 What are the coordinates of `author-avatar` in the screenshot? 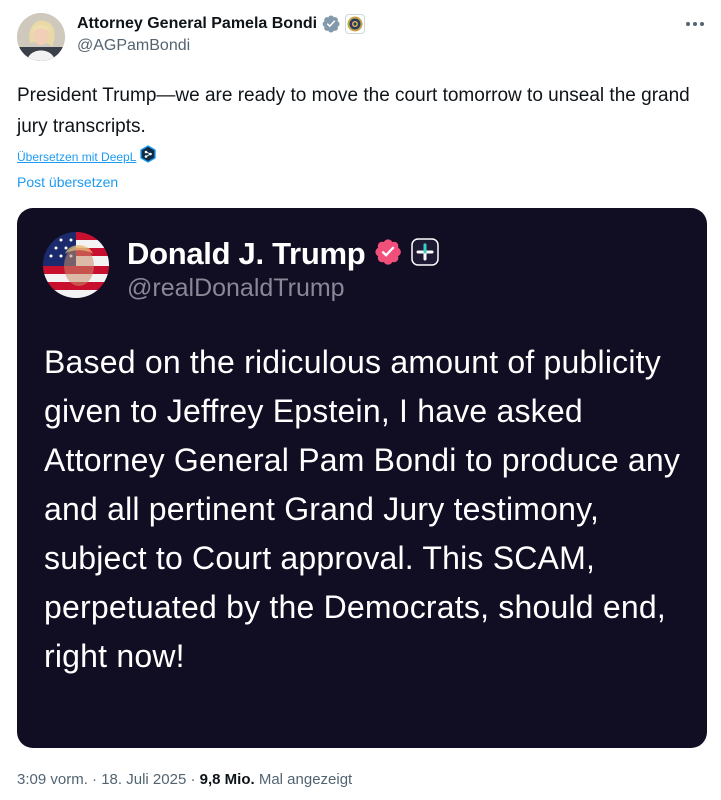 It's located at (41, 37).